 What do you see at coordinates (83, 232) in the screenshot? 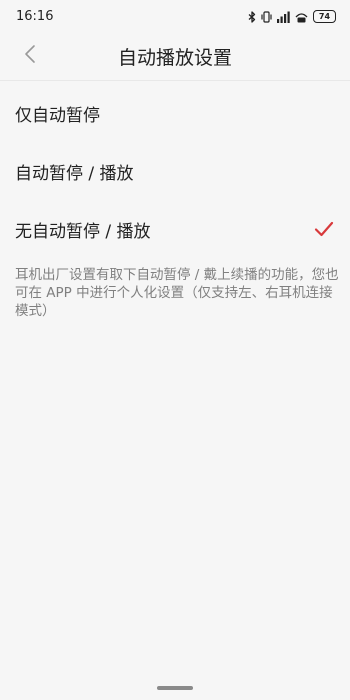
I see `option-label: 无自动暂停 / 播放` at bounding box center [83, 232].